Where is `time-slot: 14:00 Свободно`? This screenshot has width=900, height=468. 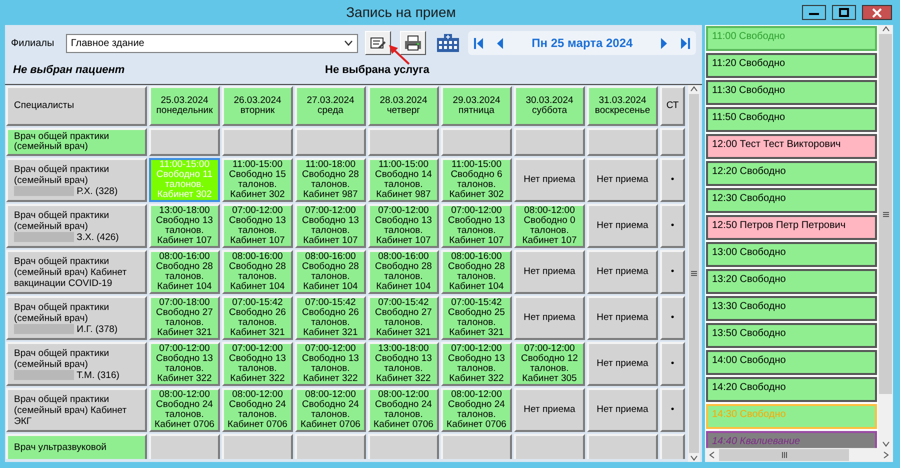 time-slot: 14:00 Свободно is located at coordinates (791, 362).